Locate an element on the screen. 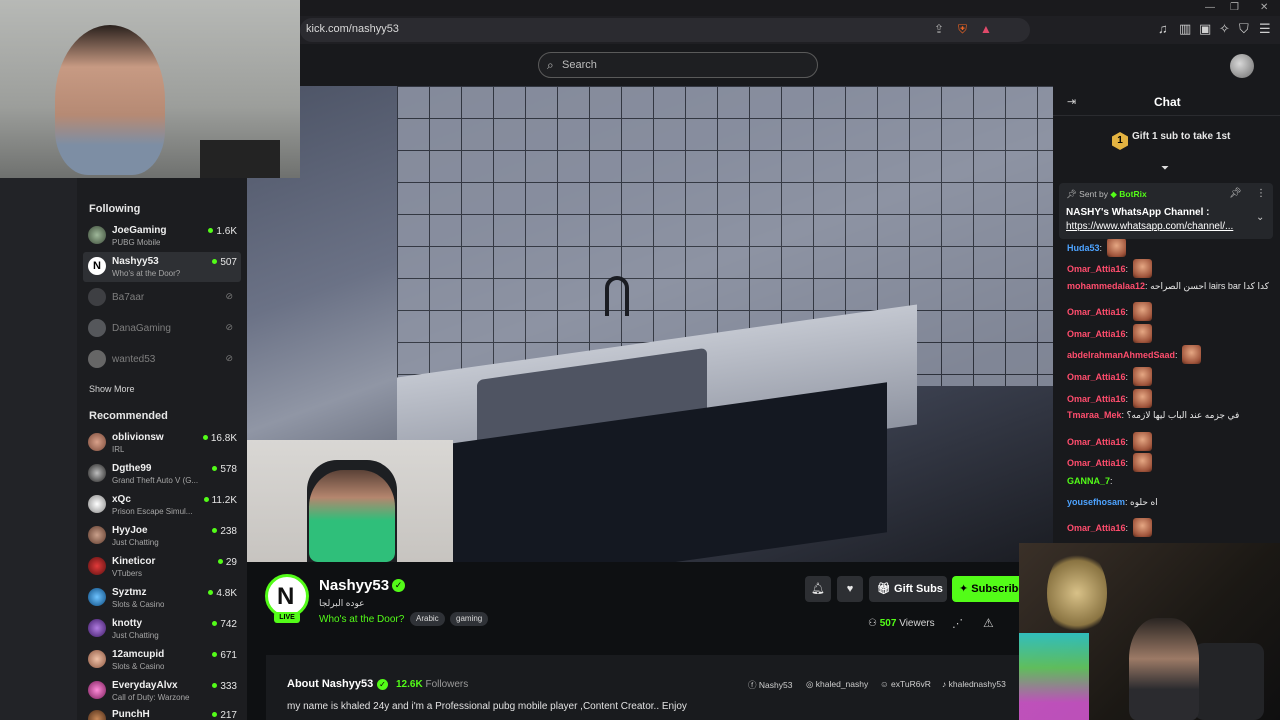  sparkle-icon: ✧ is located at coordinates (1224, 29).